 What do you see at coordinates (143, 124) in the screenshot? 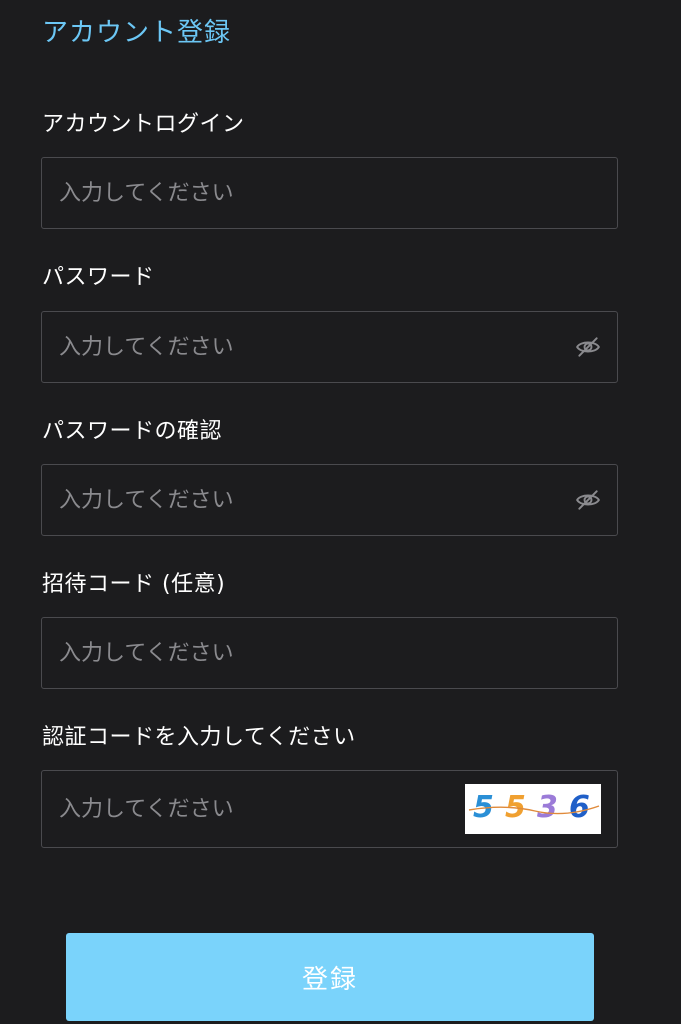
I see `account-label: アカウントログイン` at bounding box center [143, 124].